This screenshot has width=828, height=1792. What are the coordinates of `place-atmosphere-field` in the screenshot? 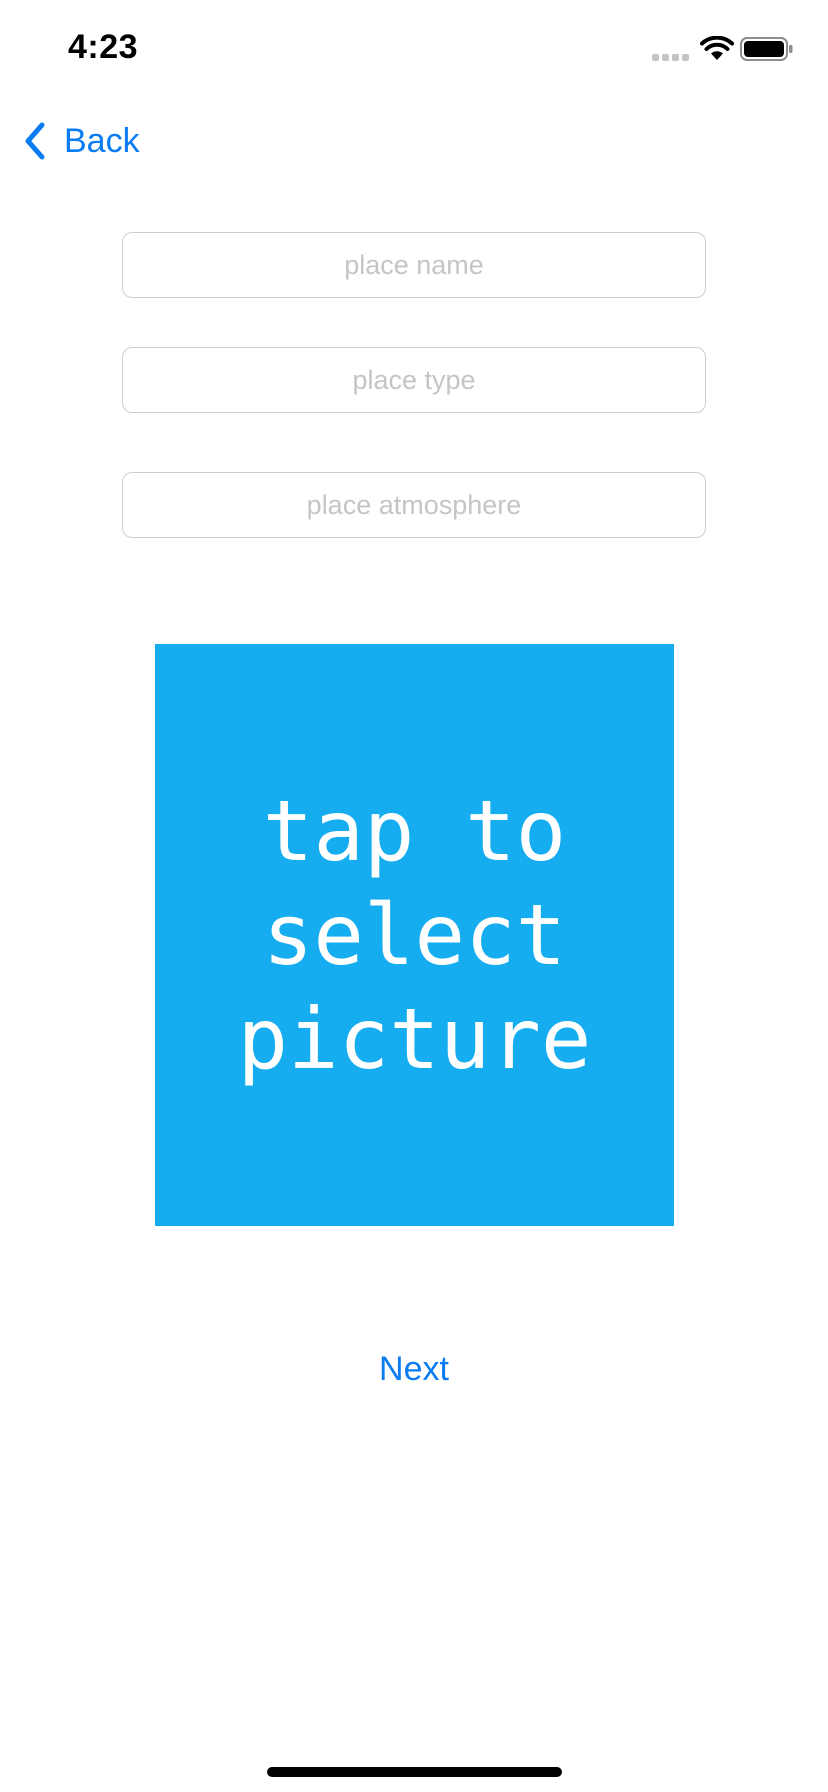 It's located at (414, 505).